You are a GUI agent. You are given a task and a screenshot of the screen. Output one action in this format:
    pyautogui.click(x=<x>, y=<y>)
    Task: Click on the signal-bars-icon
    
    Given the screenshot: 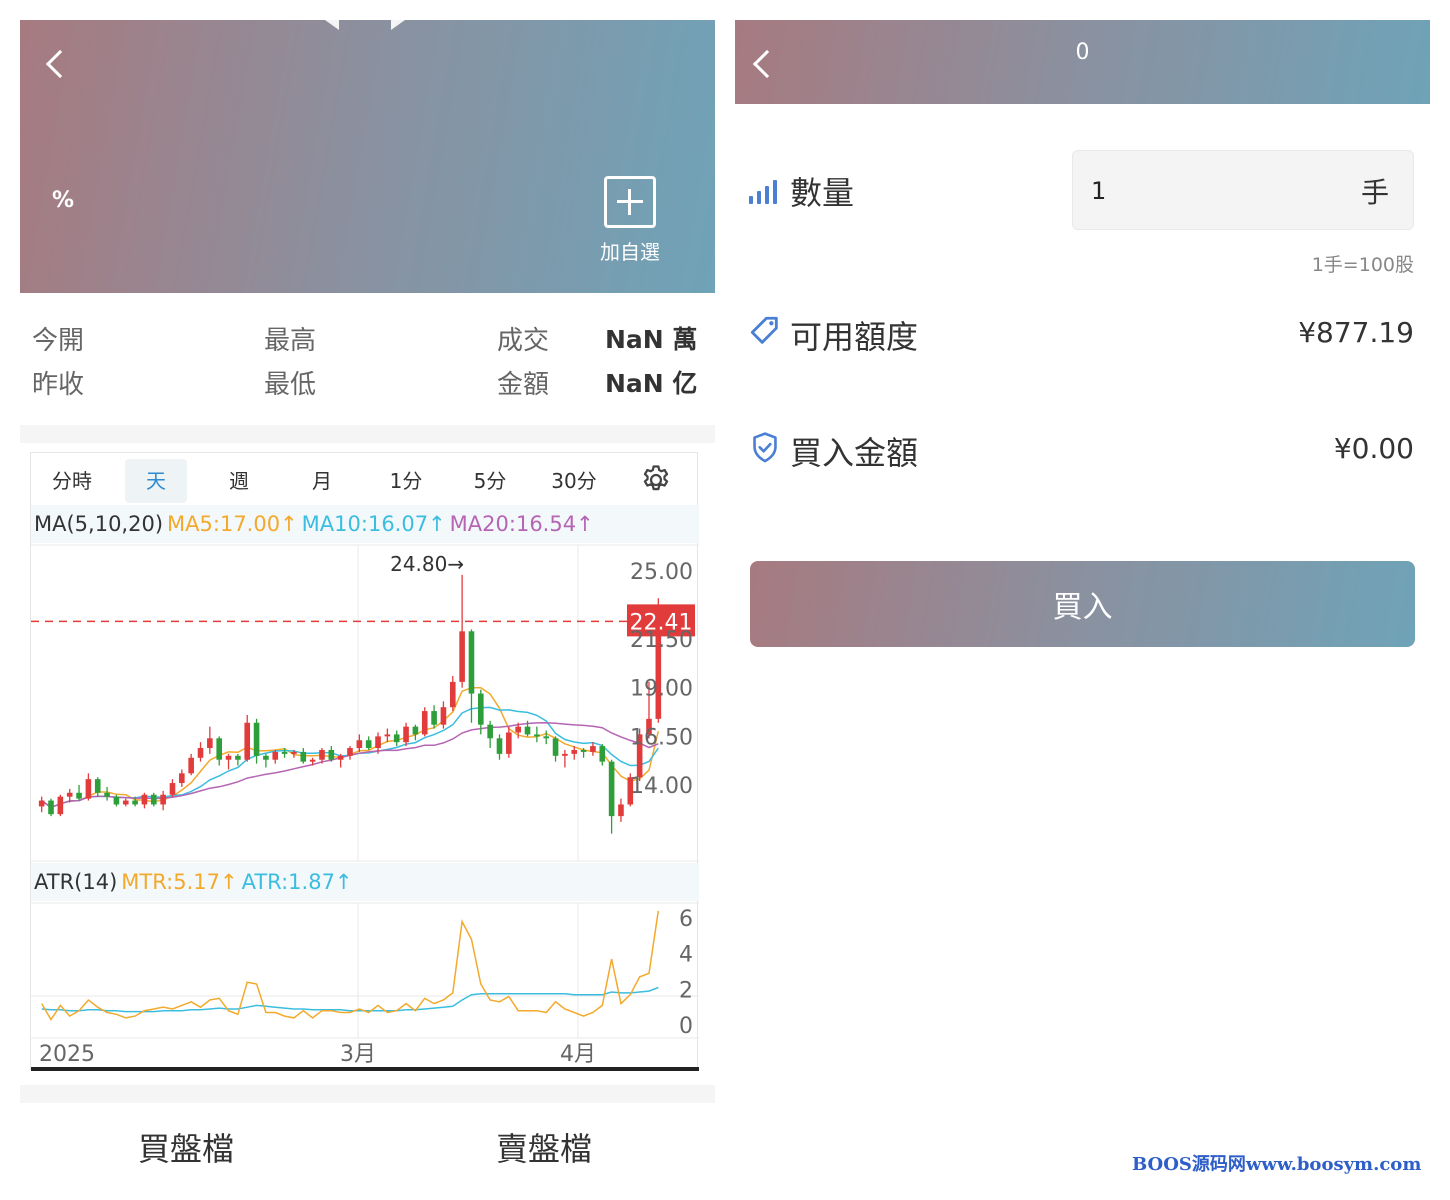 What is the action you would take?
    pyautogui.click(x=766, y=192)
    